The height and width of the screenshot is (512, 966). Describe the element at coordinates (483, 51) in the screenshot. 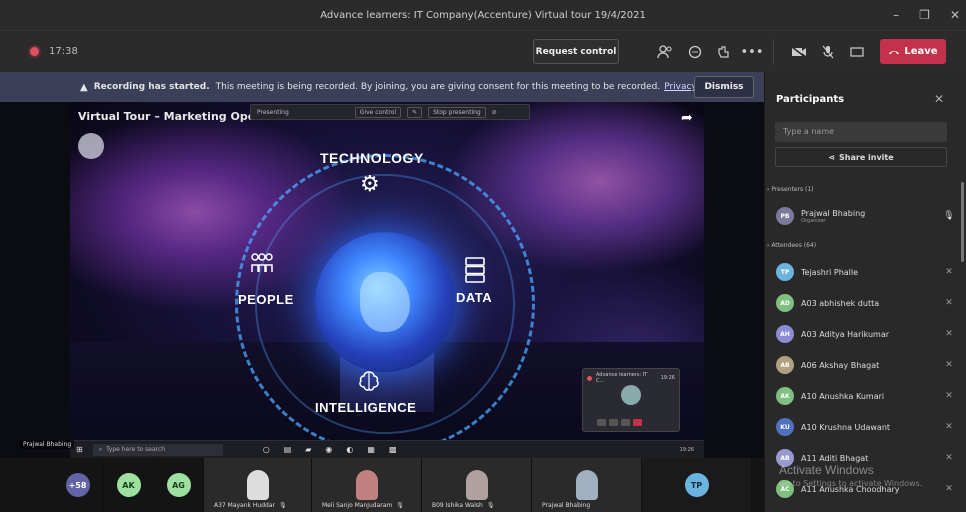

I see `meeting-toolbar: 17:38 Request control ••• Leave` at that location.